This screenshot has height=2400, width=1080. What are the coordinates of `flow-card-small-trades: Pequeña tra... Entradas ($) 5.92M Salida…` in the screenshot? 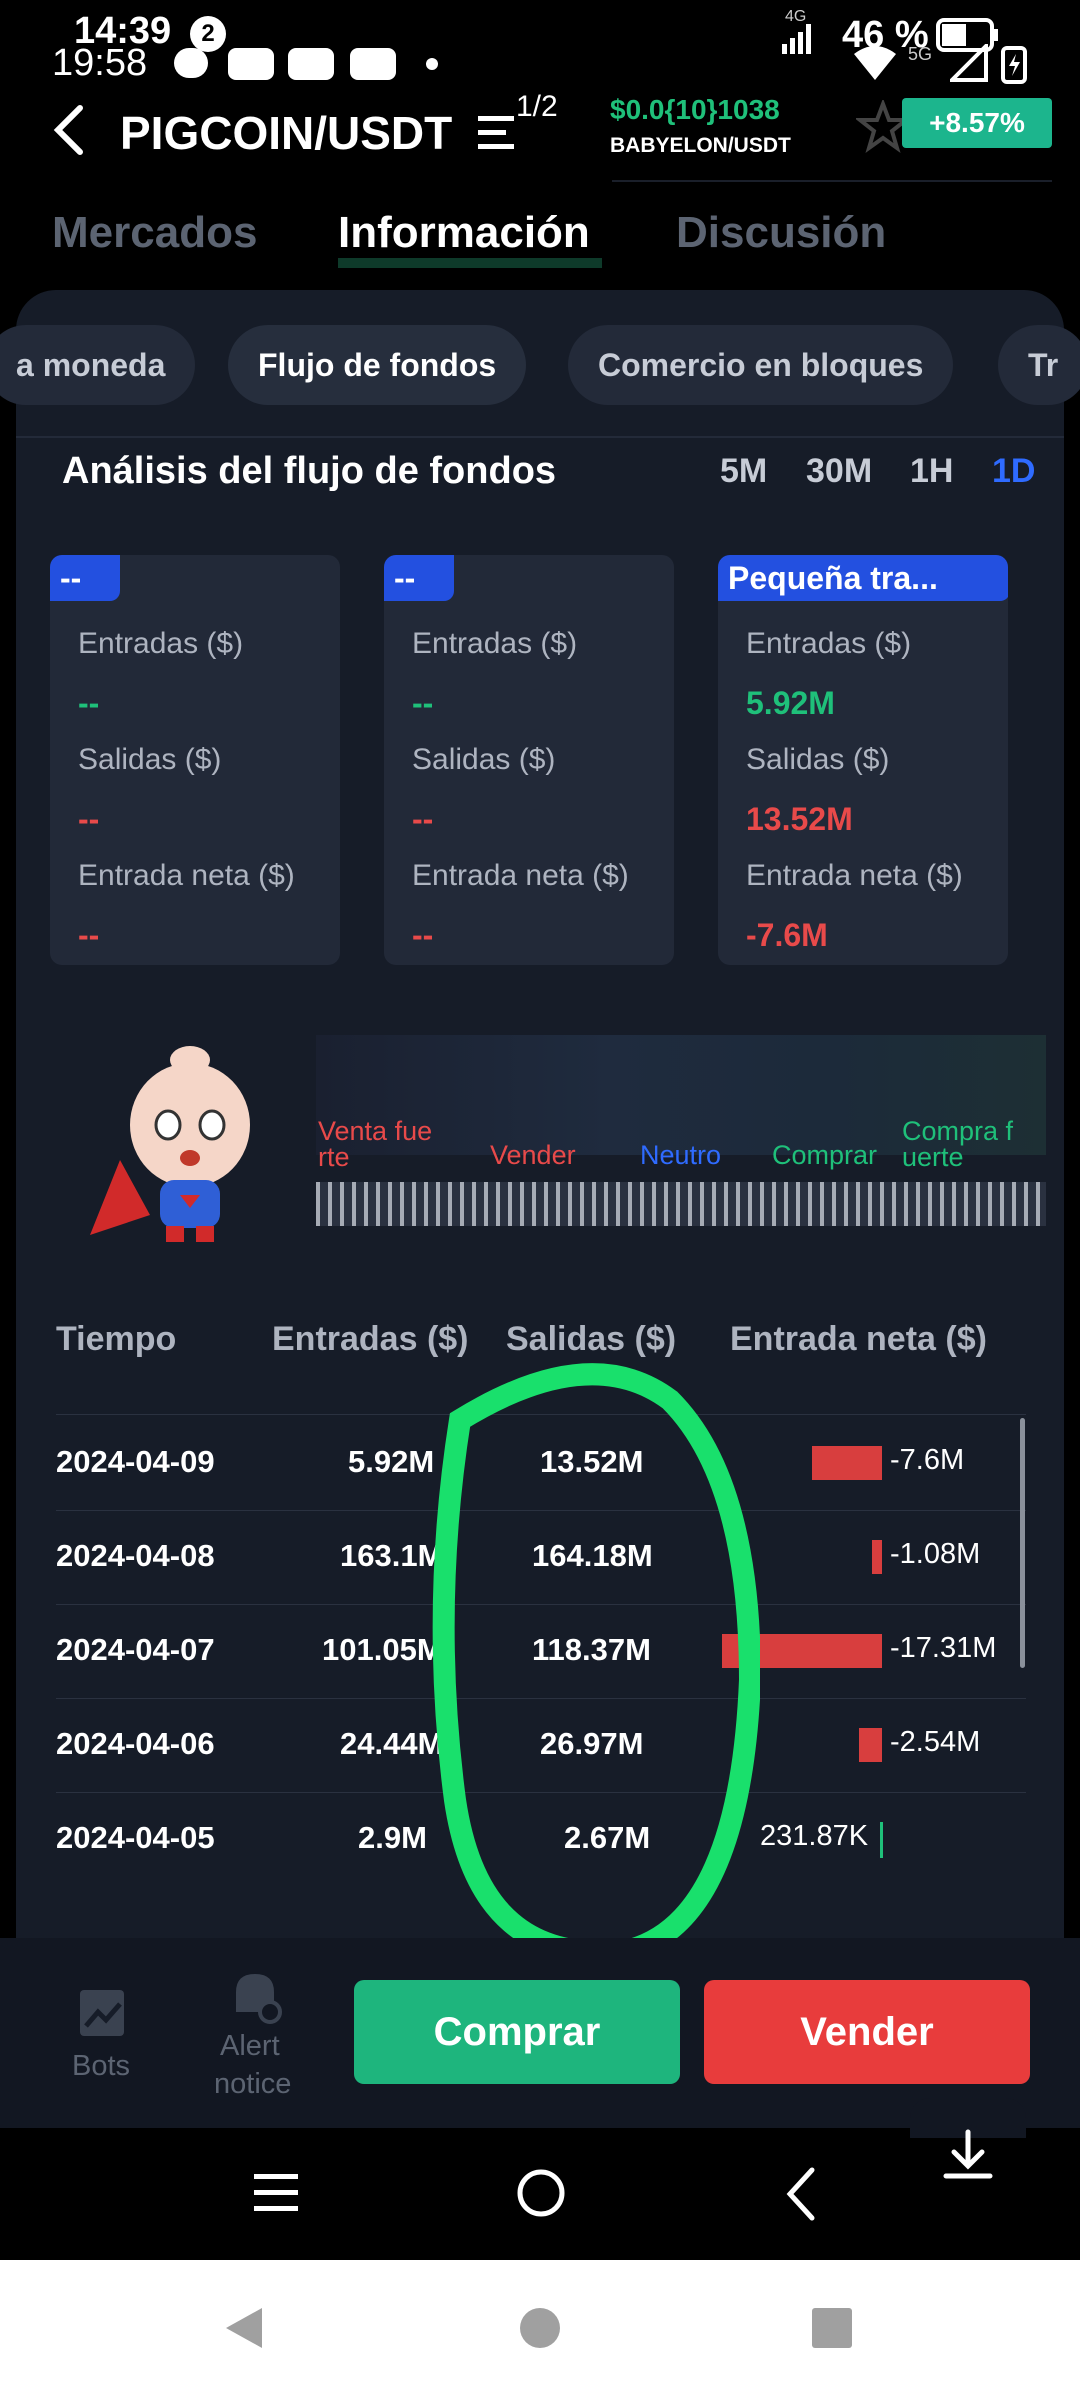 It's located at (863, 760).